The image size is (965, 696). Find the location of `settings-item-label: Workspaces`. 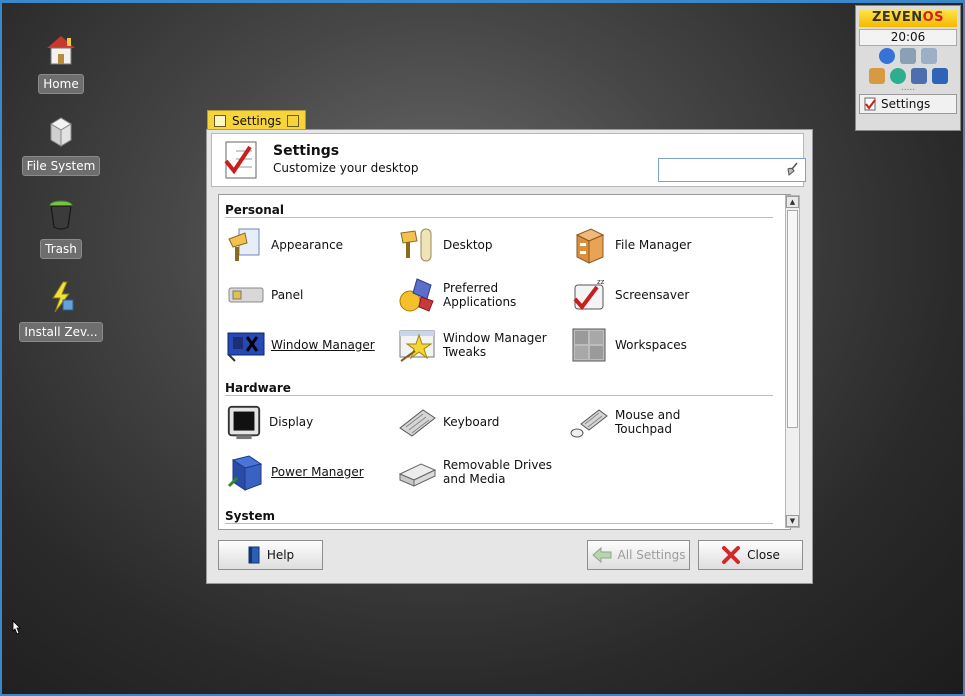

settings-item-label: Workspaces is located at coordinates (651, 345).